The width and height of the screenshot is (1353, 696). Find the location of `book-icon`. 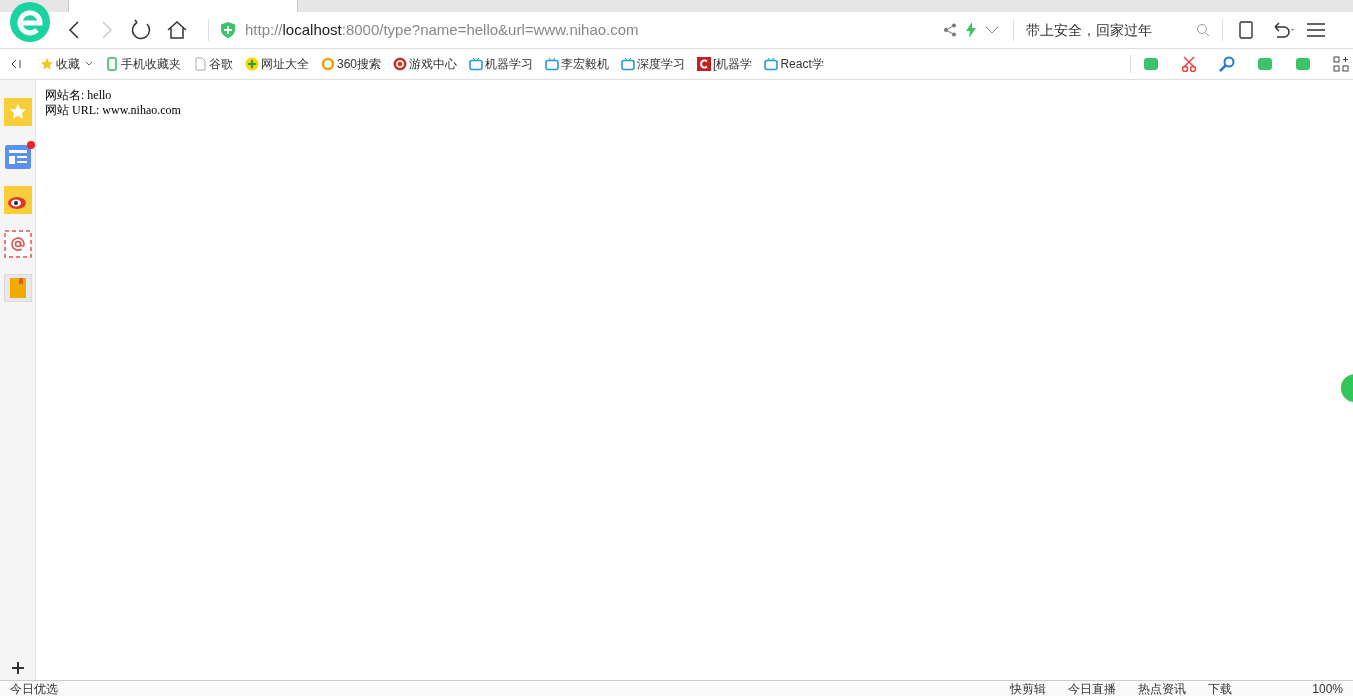

book-icon is located at coordinates (17, 288).